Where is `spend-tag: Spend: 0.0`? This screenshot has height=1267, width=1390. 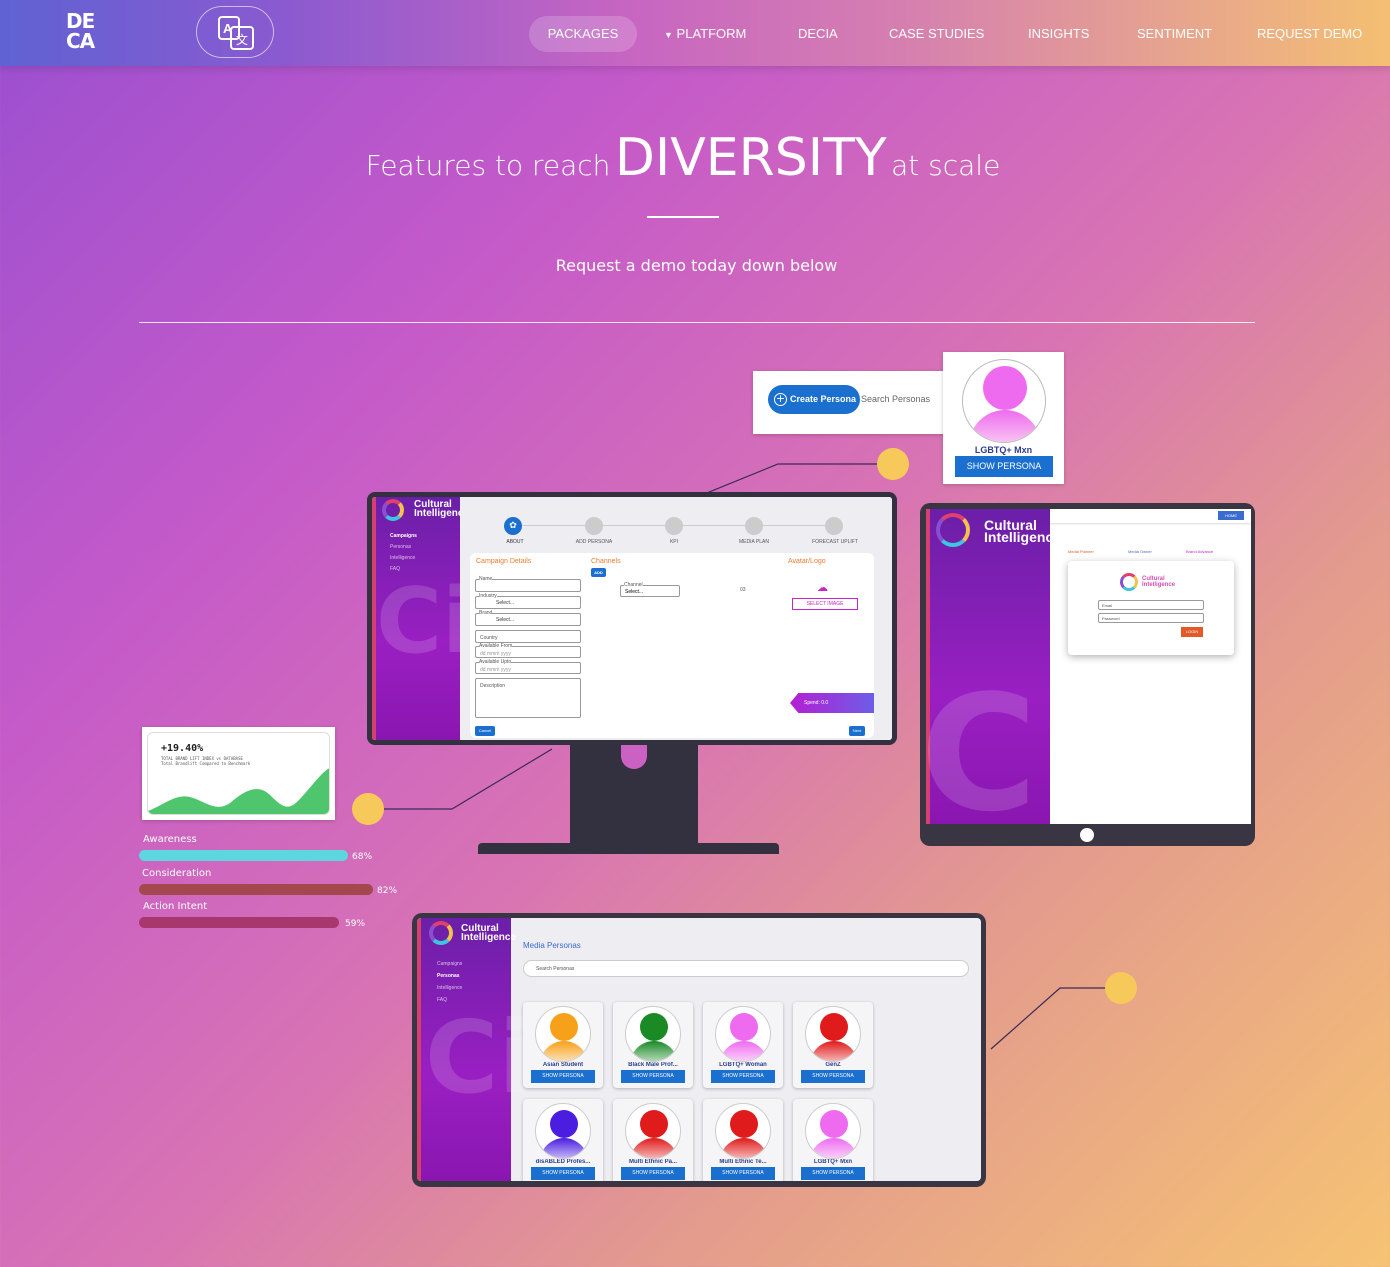
spend-tag: Spend: 0.0 is located at coordinates (832, 703).